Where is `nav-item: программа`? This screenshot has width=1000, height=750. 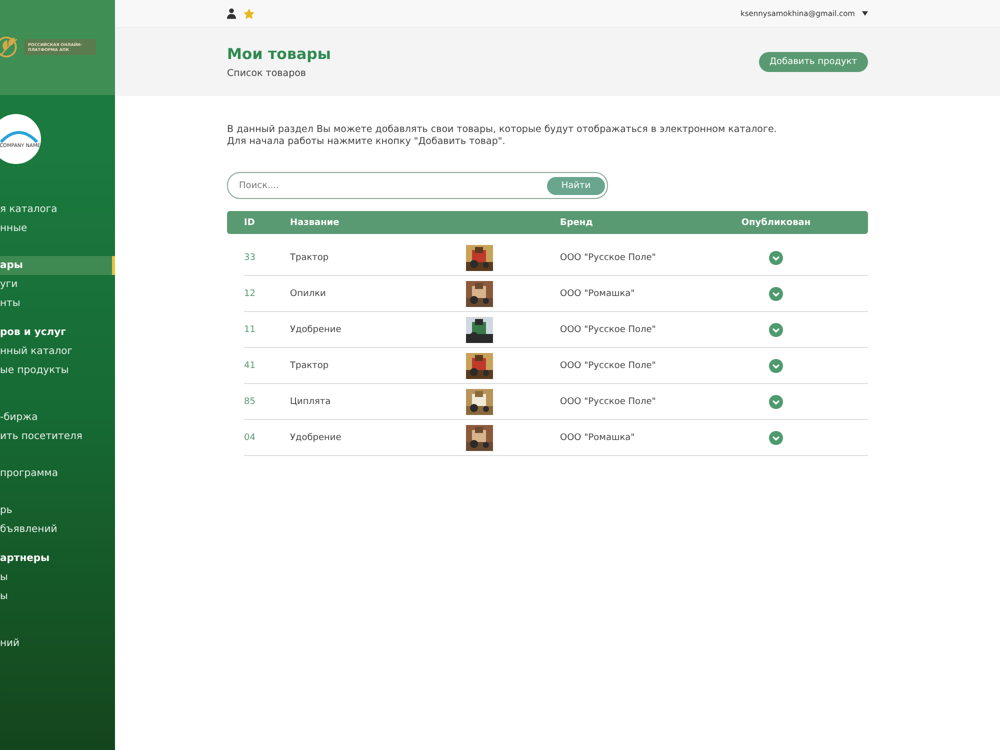
nav-item: программа is located at coordinates (57, 473).